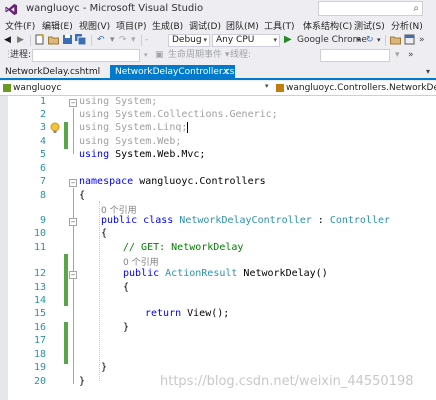  I want to click on open-folder-icon, so click(53, 39).